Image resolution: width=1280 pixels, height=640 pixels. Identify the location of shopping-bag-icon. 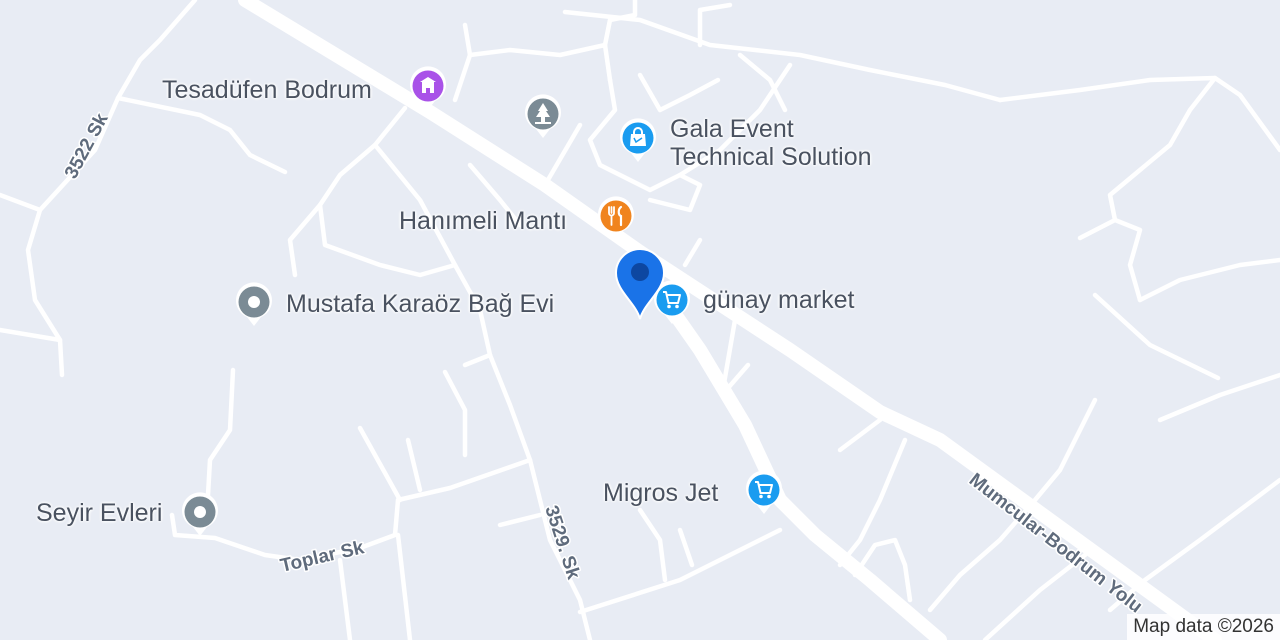
(638, 140).